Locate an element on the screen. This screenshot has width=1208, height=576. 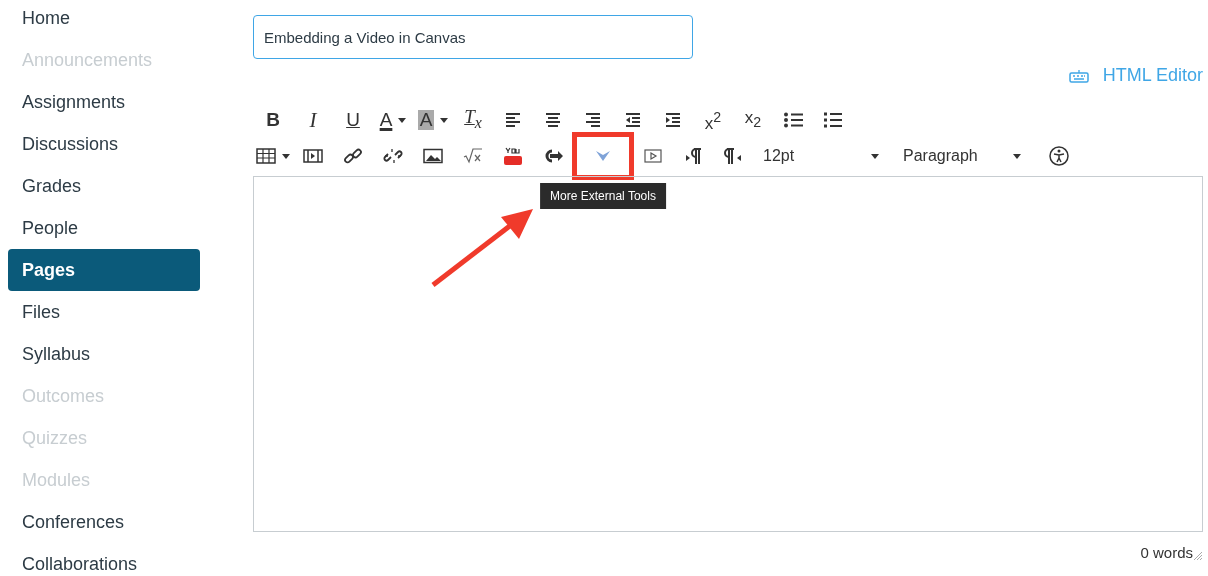
text-color-button: A is located at coordinates (393, 120).